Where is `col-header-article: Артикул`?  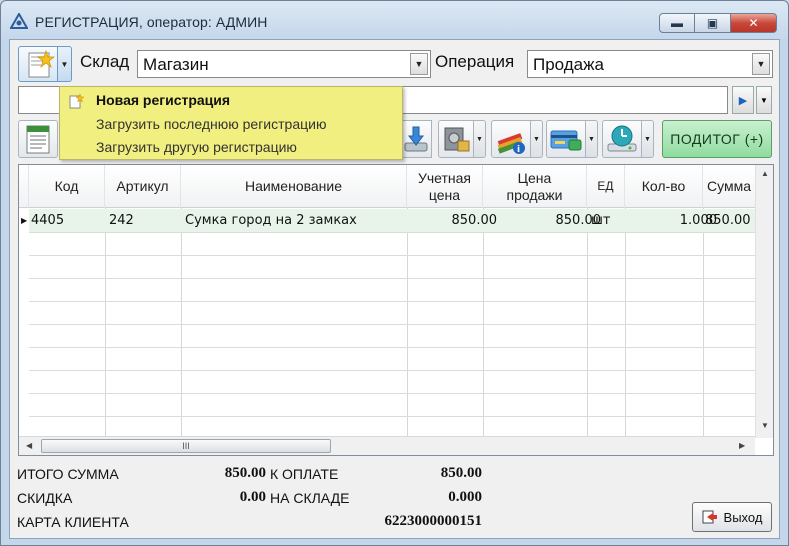
col-header-article: Артикул is located at coordinates (143, 186).